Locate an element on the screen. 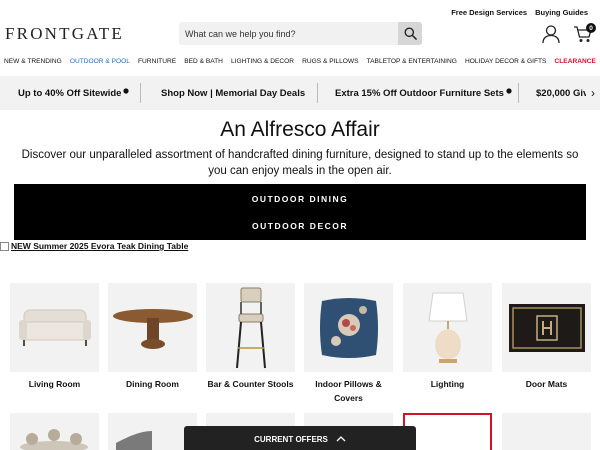 Image resolution: width=600 pixels, height=450 pixels. chevron-right-icon: › is located at coordinates (593, 93).